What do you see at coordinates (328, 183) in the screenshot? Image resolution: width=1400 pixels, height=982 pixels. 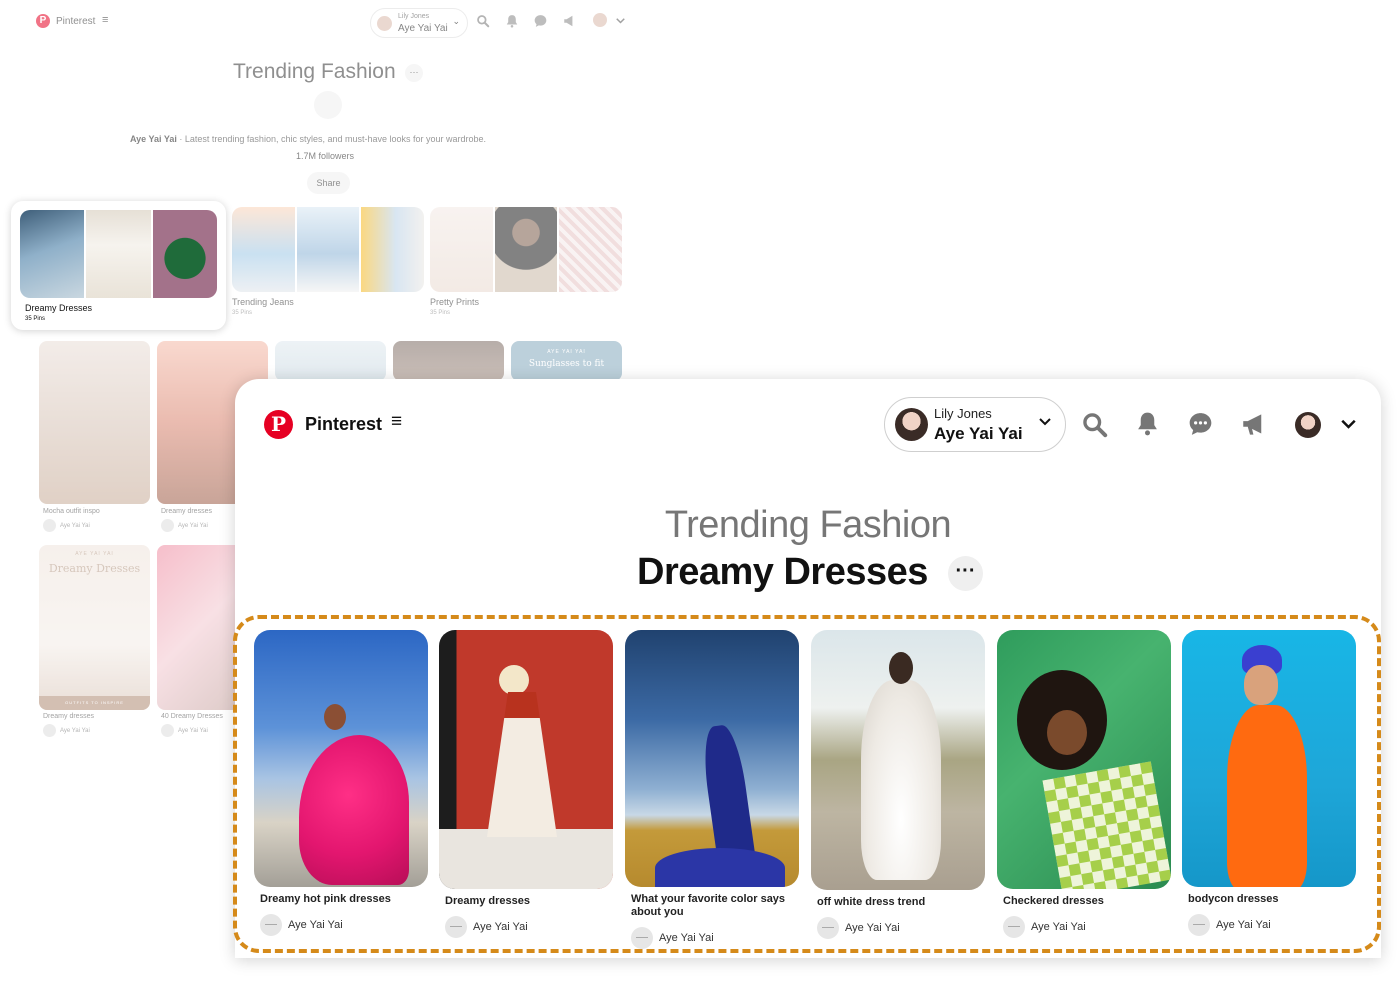 I see `share-button: Share` at bounding box center [328, 183].